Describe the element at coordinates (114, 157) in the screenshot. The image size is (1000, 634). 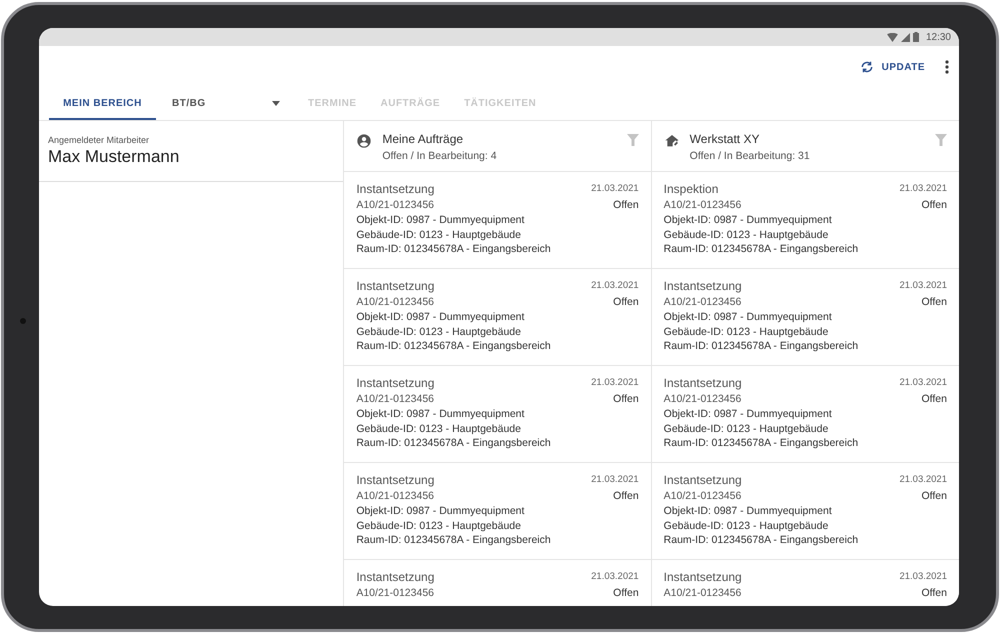
I see `employee-name: Max Mustermann` at that location.